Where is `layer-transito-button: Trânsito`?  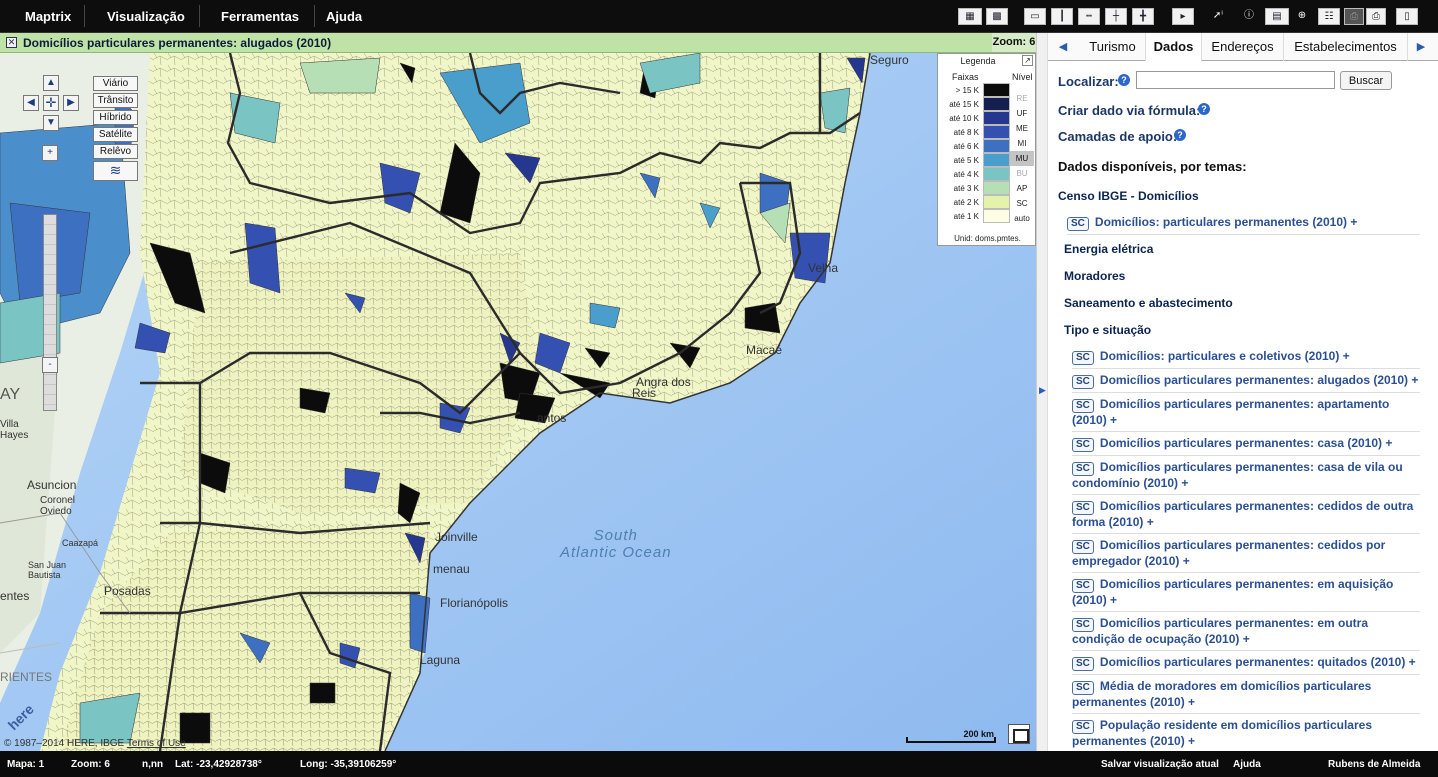
layer-transito-button: Trânsito is located at coordinates (115, 100).